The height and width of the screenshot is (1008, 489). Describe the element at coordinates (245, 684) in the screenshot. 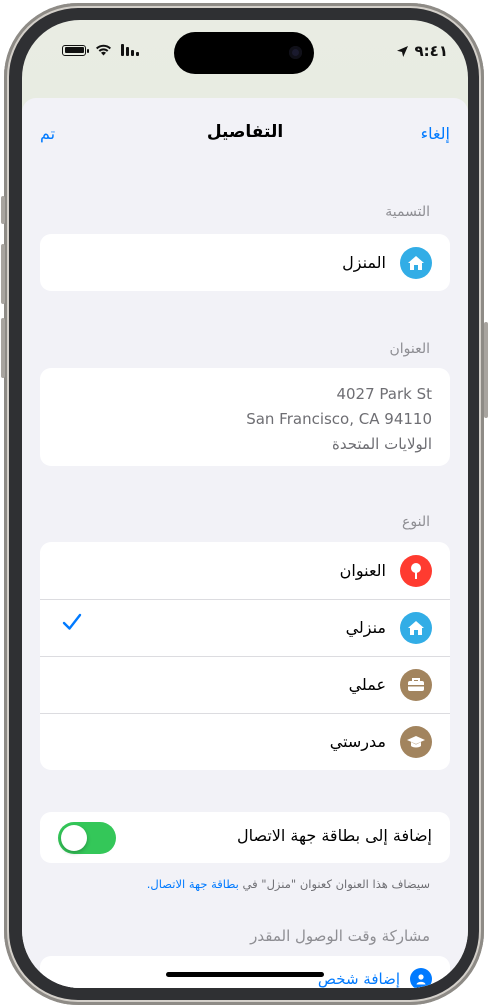

I see `type-row-work: عملي` at that location.